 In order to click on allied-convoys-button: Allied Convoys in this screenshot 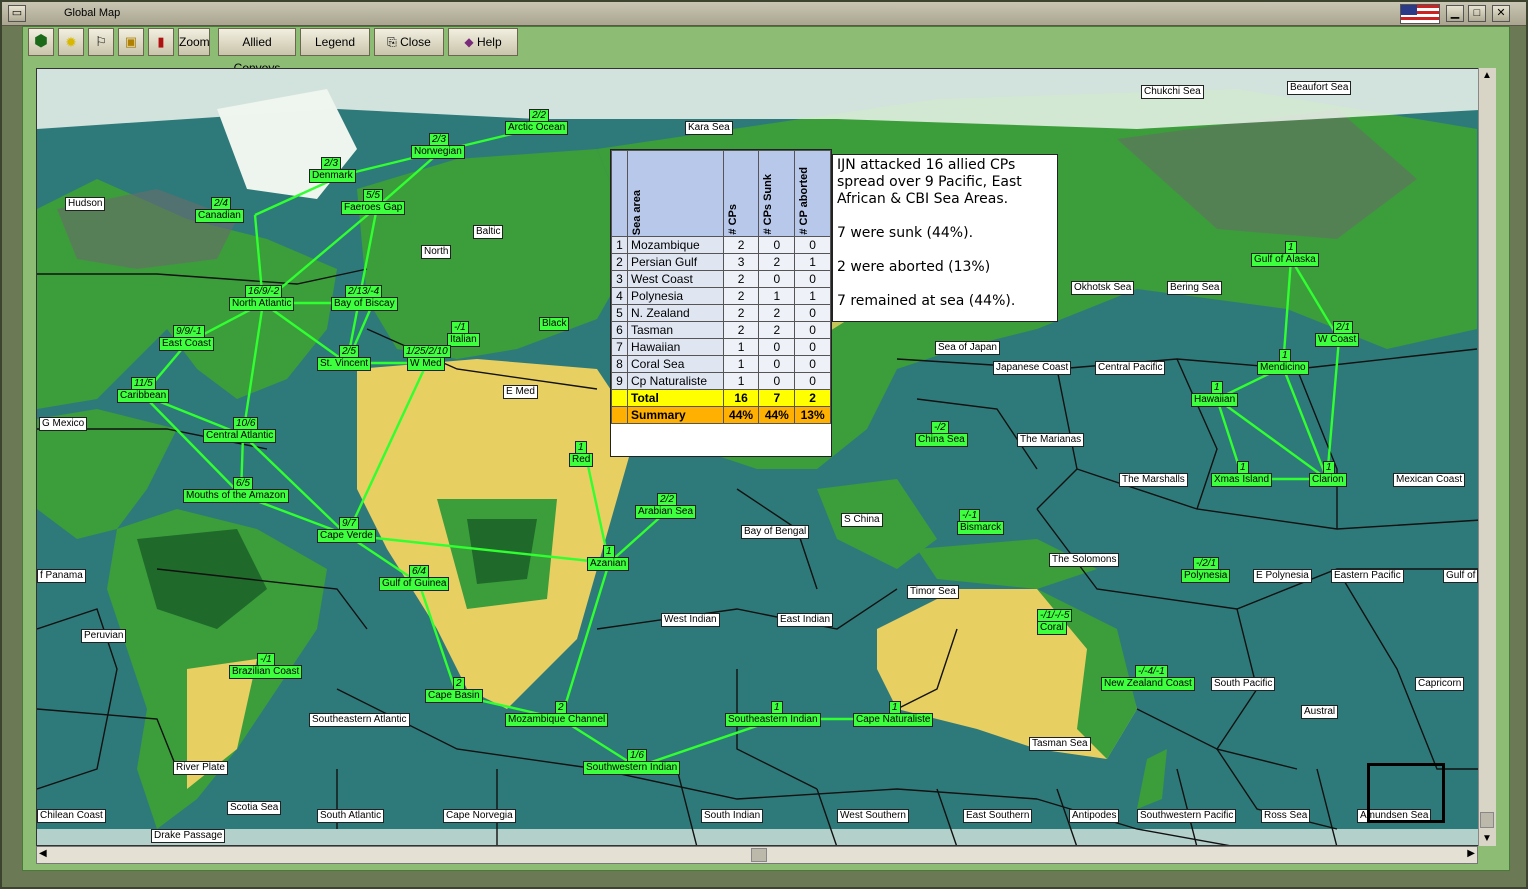, I will do `click(257, 51)`.